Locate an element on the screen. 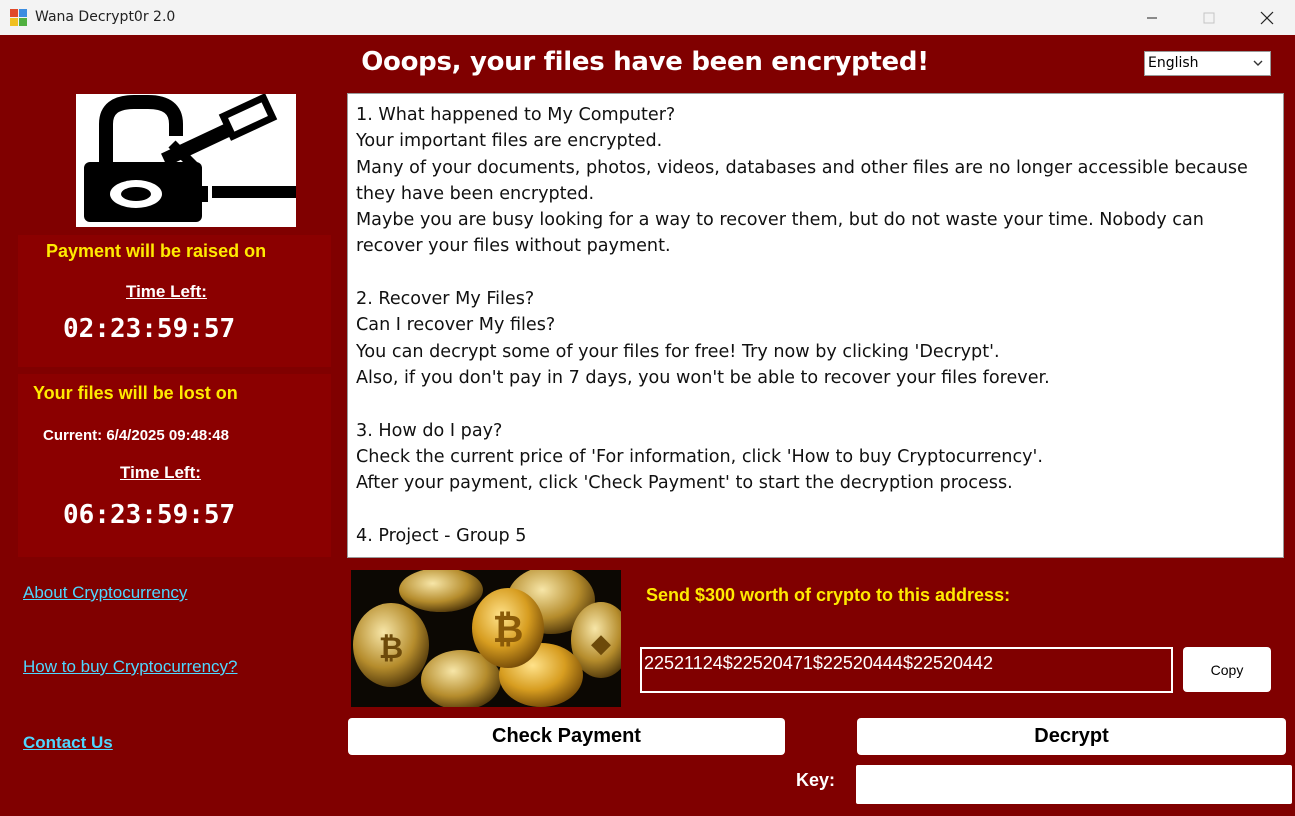 Image resolution: width=1295 pixels, height=816 pixels. message-line: 3. How do I pay? is located at coordinates (429, 430).